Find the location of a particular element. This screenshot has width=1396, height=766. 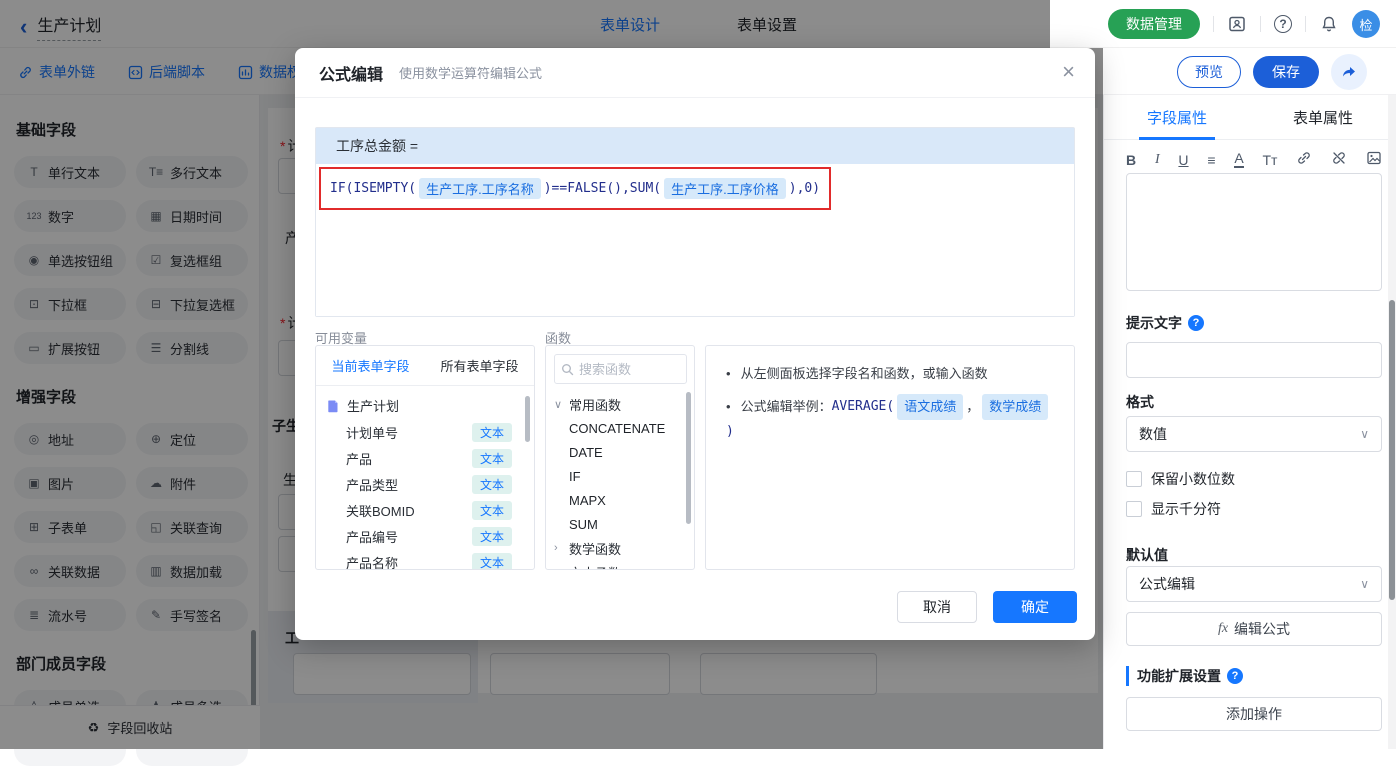

variable-row: 产品 文本 is located at coordinates (425, 458).